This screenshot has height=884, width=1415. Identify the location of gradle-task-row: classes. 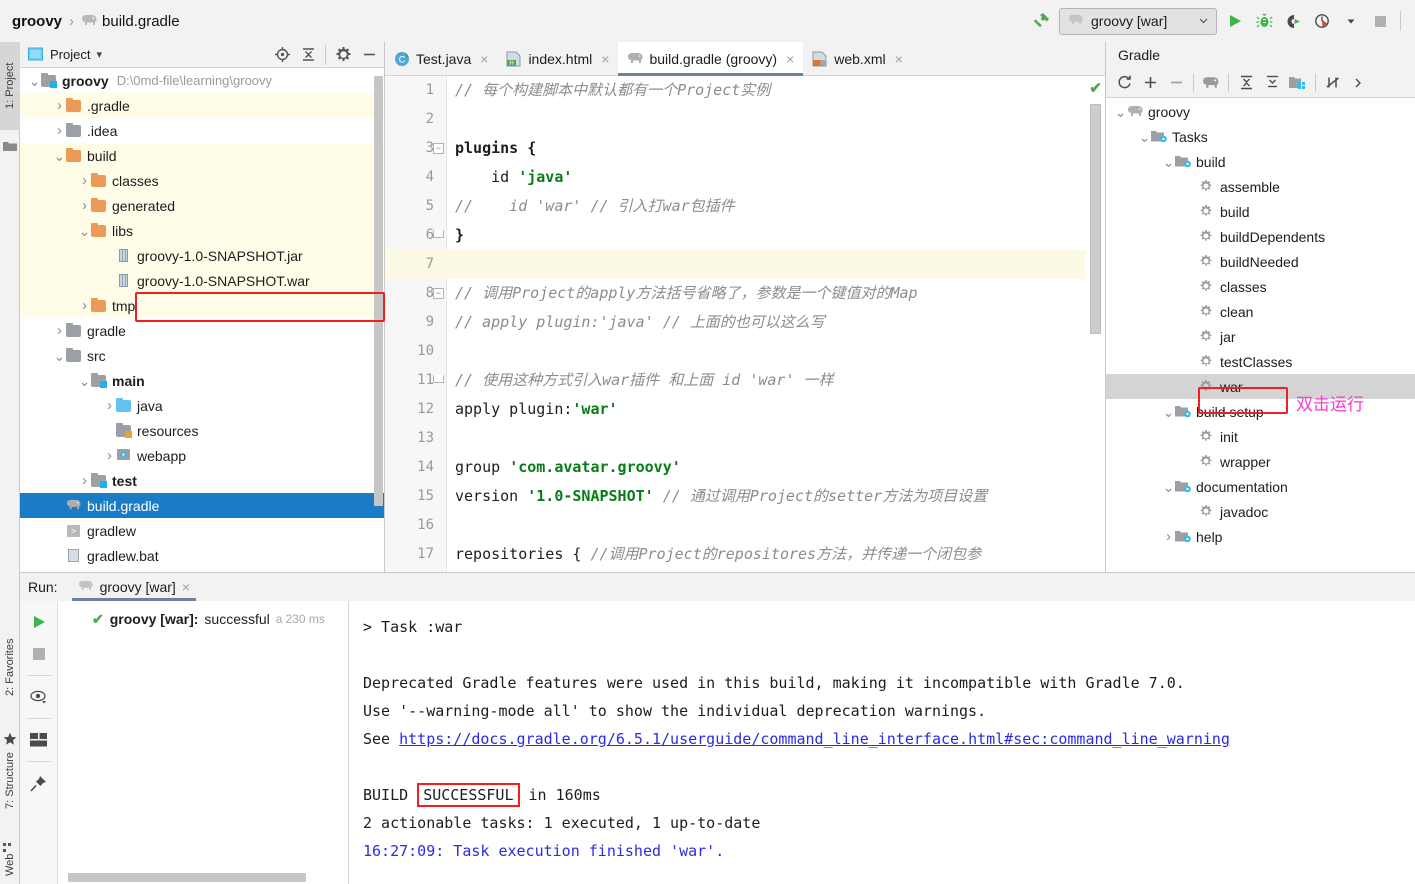
(1260, 286).